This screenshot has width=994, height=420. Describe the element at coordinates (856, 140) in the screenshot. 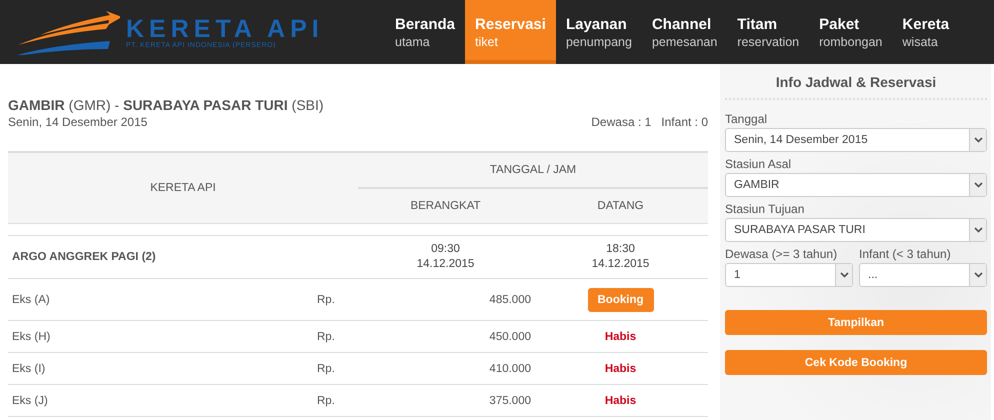

I see `select-field: Senin, 14 Desember 2015` at that location.